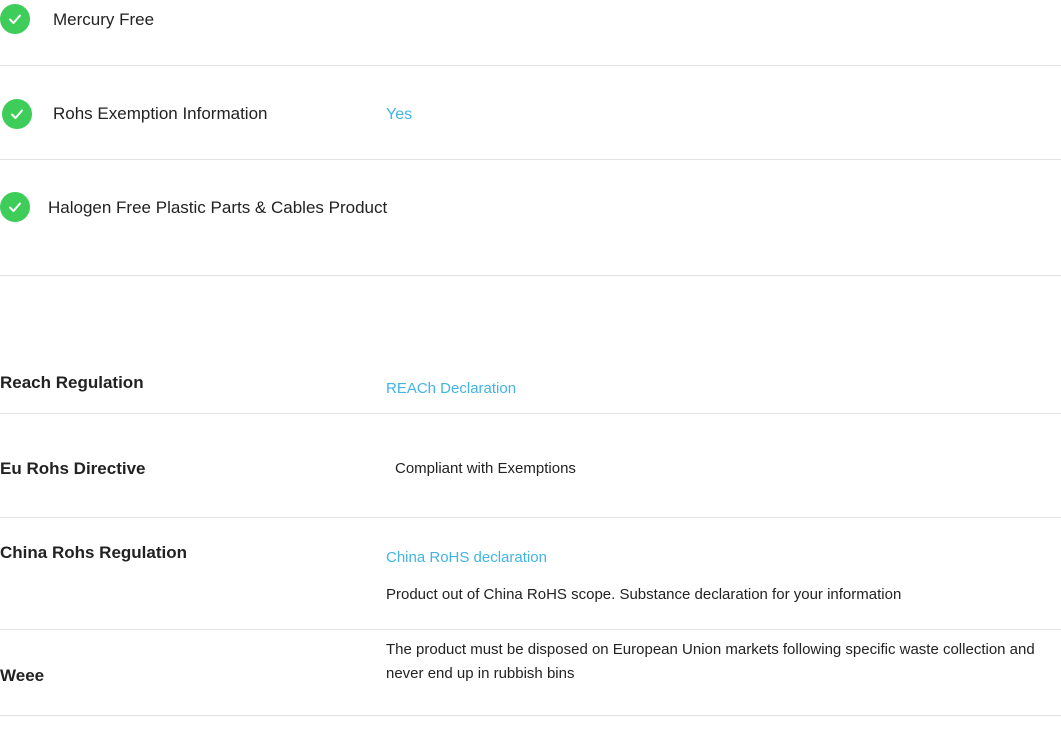 Image resolution: width=1061 pixels, height=731 pixels. Describe the element at coordinates (73, 468) in the screenshot. I see `regulation-label: Eu Rohs Directive` at that location.